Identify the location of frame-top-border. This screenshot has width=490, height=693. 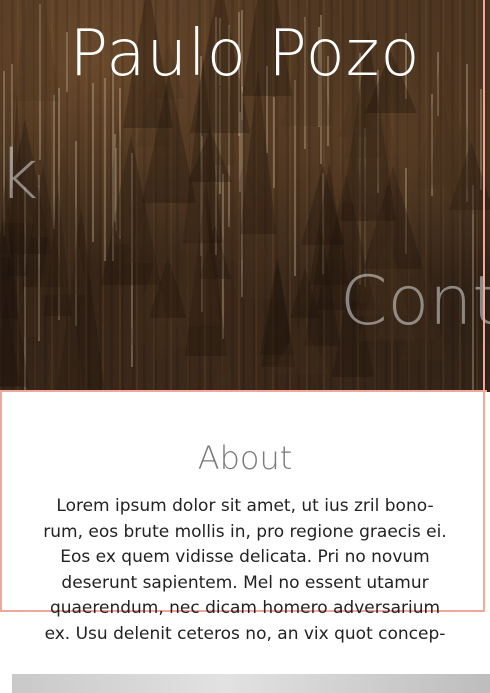
(243, 391).